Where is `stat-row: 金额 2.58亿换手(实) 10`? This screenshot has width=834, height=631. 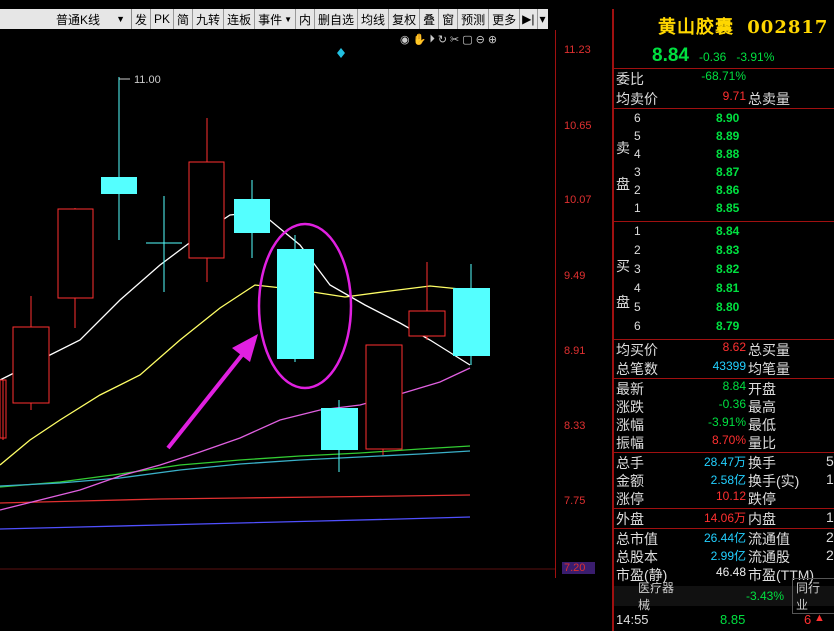 stat-row: 金额 2.58亿换手(实) 10 is located at coordinates (725, 480).